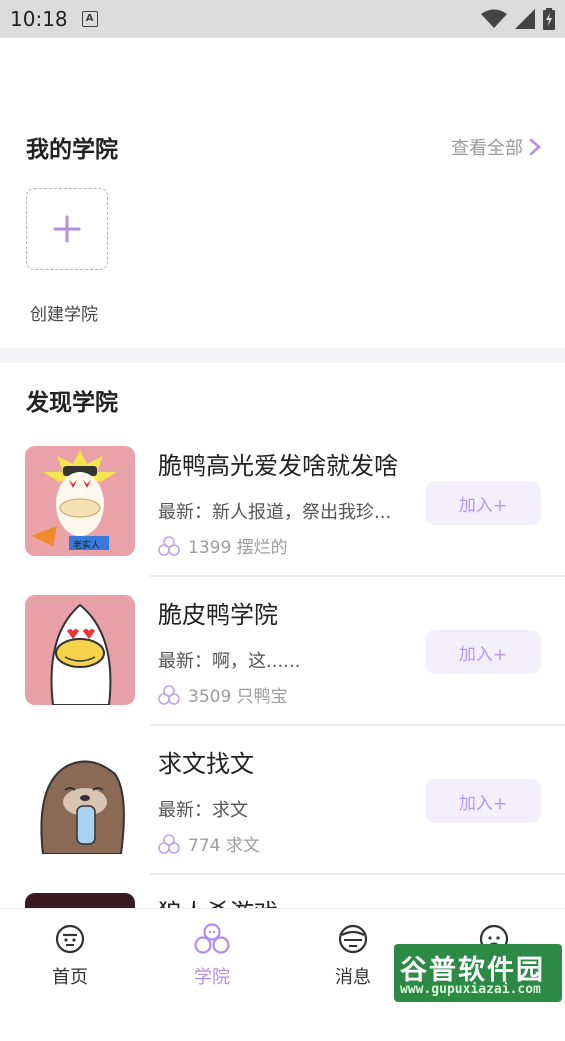 The width and height of the screenshot is (565, 1041). What do you see at coordinates (238, 697) in the screenshot?
I see `academy-members-count: 3509 只鸭宝` at bounding box center [238, 697].